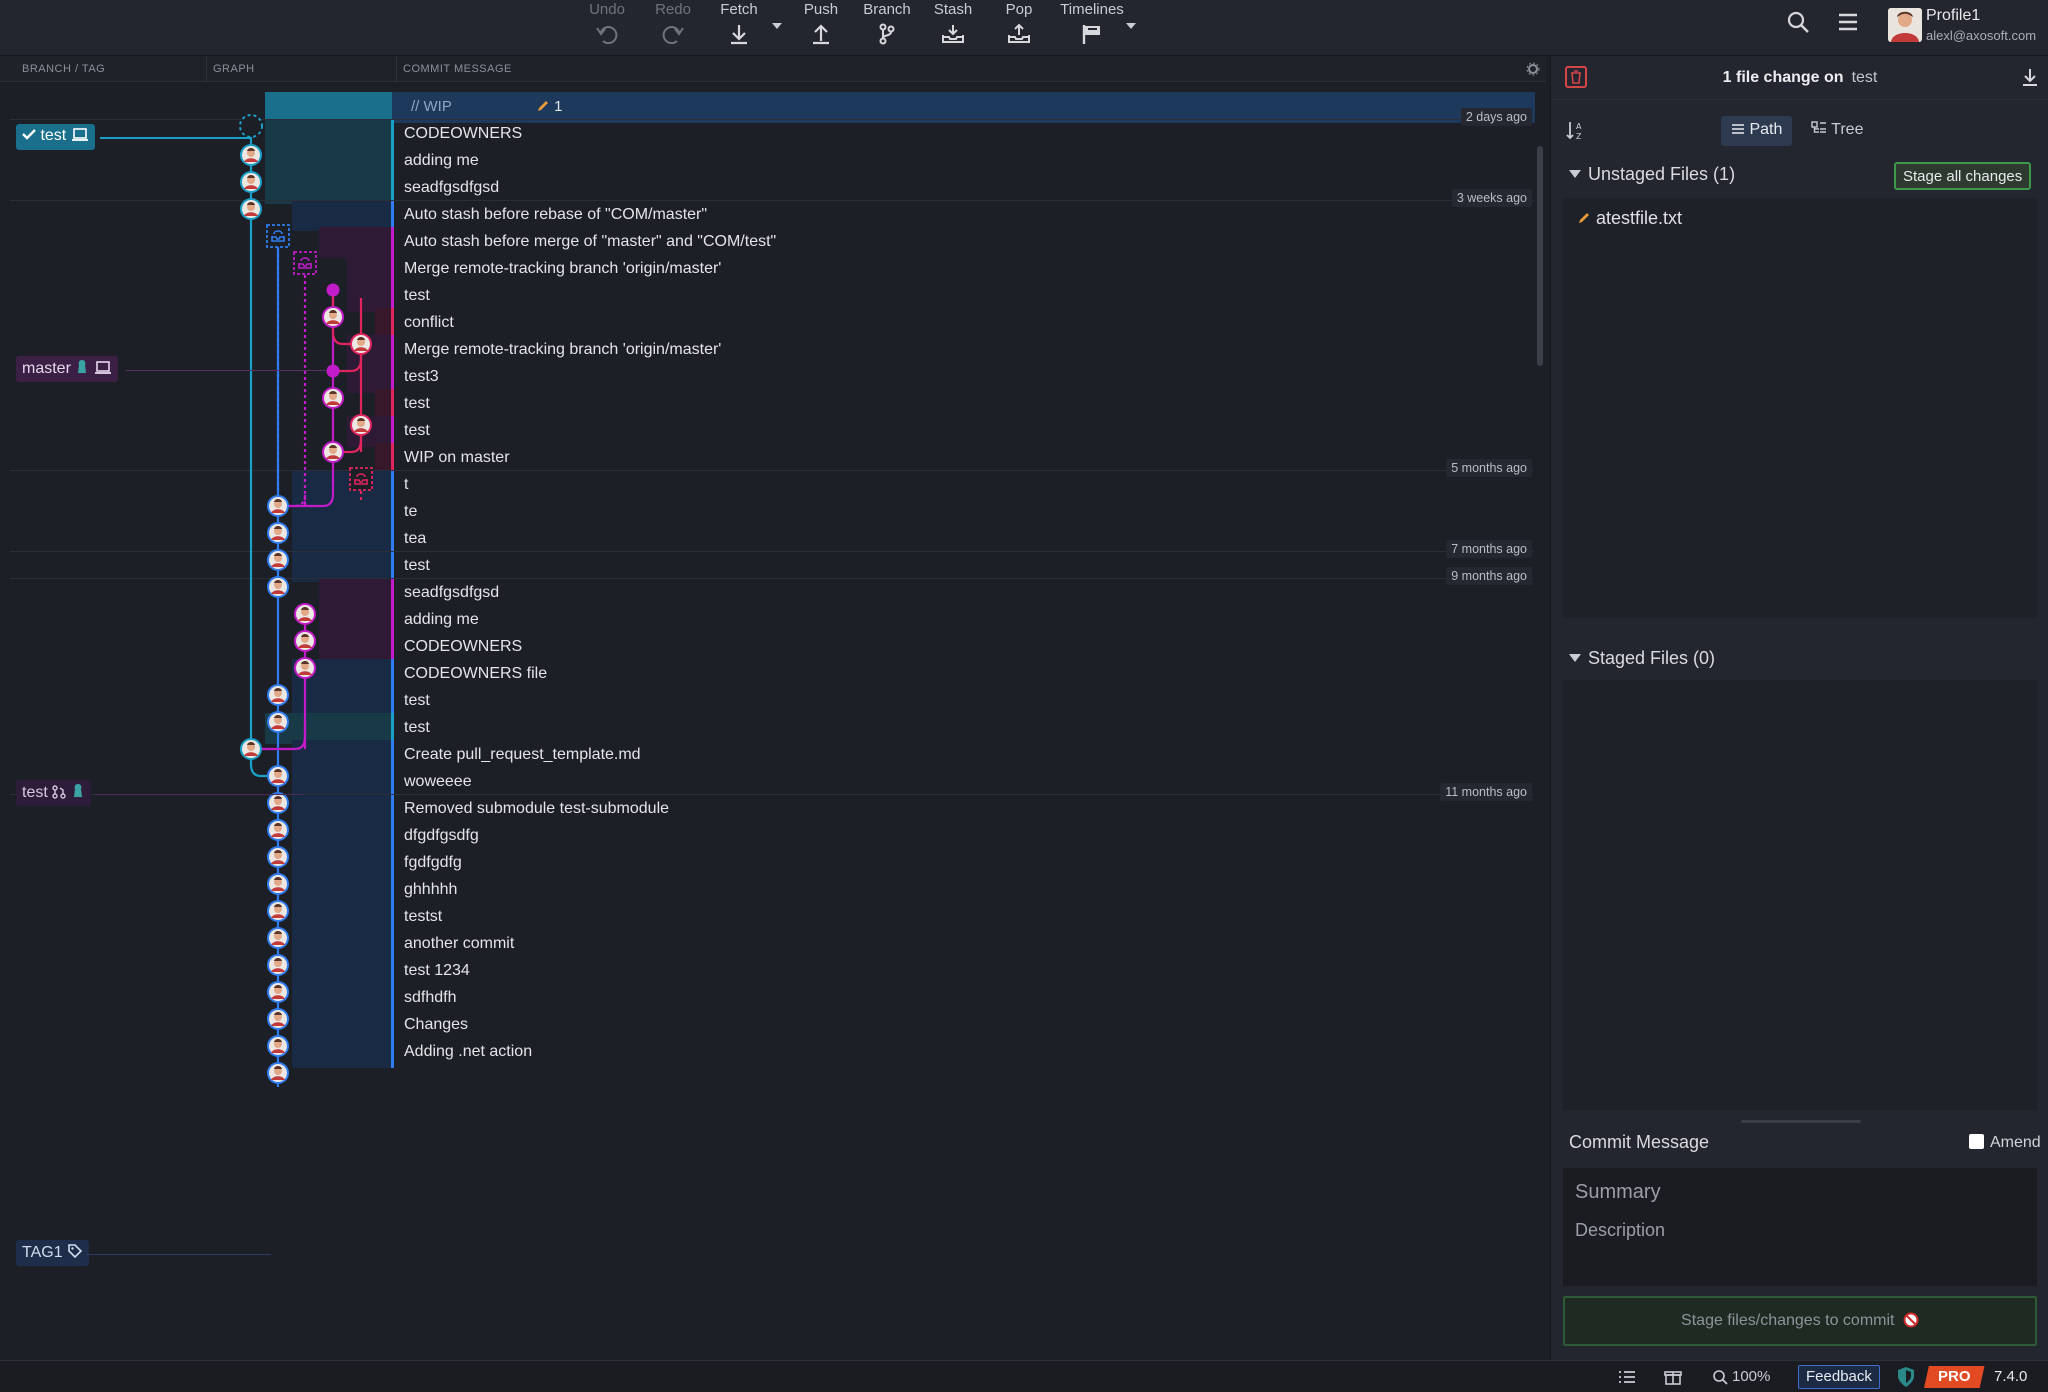 The width and height of the screenshot is (2048, 1392). What do you see at coordinates (415, 538) in the screenshot?
I see `commit-message: tea` at bounding box center [415, 538].